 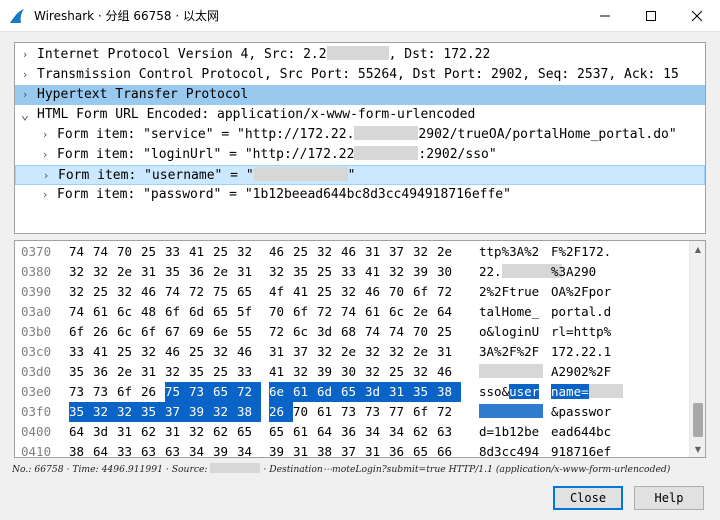 I want to click on close-button: Close, so click(x=588, y=498).